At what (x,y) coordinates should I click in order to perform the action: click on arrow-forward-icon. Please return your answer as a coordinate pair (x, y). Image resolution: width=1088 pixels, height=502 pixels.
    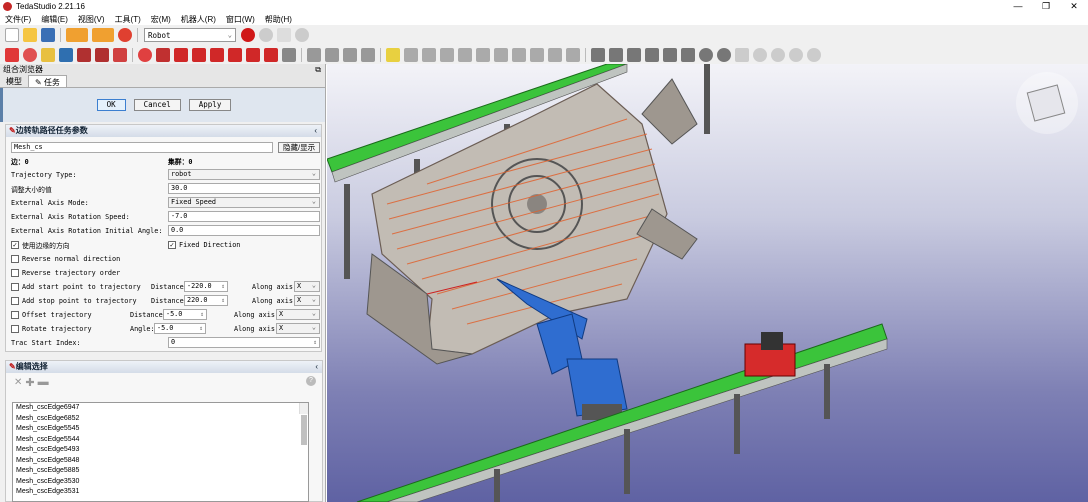
    Looking at the image, I should click on (102, 55).